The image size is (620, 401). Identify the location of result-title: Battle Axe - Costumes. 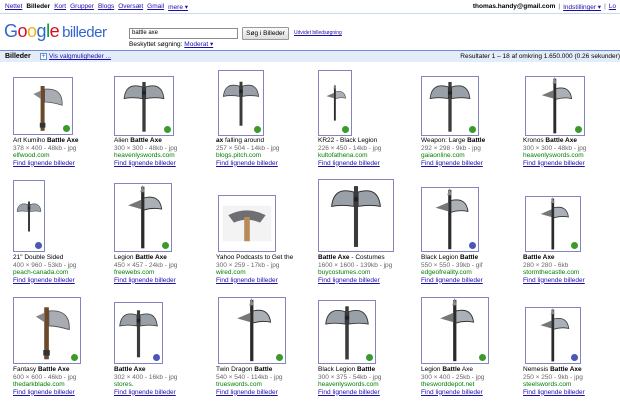
(367, 258).